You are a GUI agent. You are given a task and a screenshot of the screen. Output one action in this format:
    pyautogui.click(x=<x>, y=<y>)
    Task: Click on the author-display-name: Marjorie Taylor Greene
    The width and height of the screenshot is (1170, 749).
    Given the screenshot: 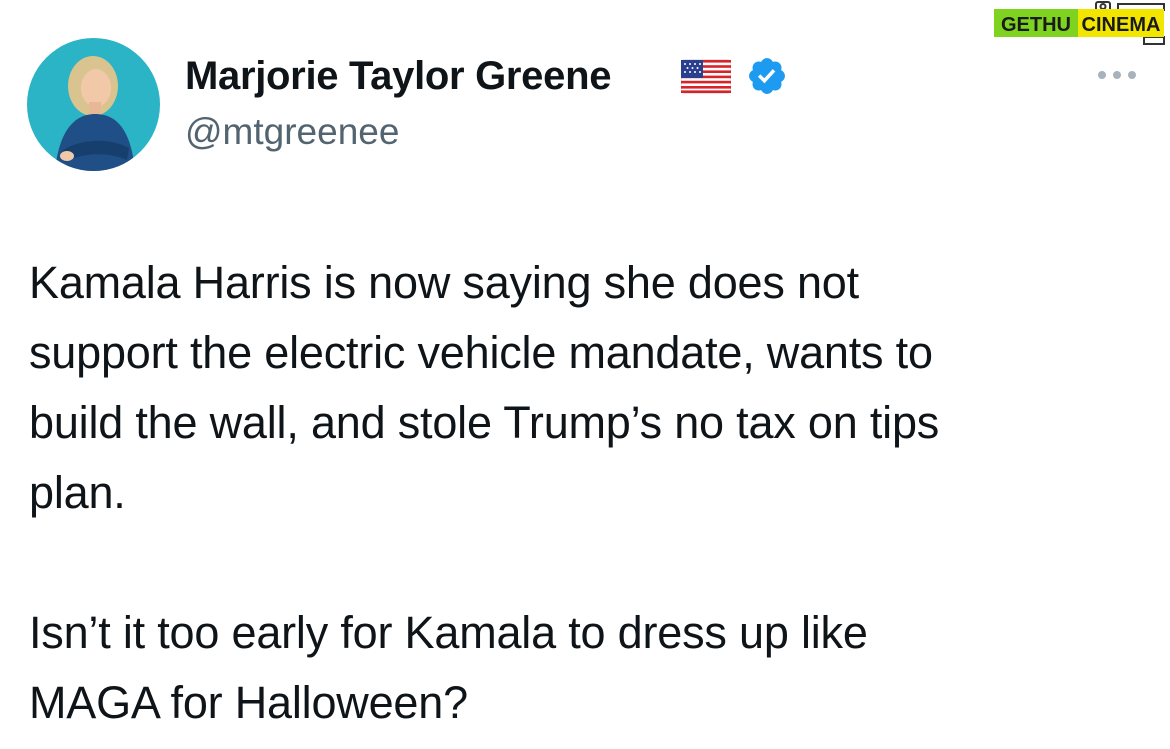 What is the action you would take?
    pyautogui.click(x=398, y=76)
    